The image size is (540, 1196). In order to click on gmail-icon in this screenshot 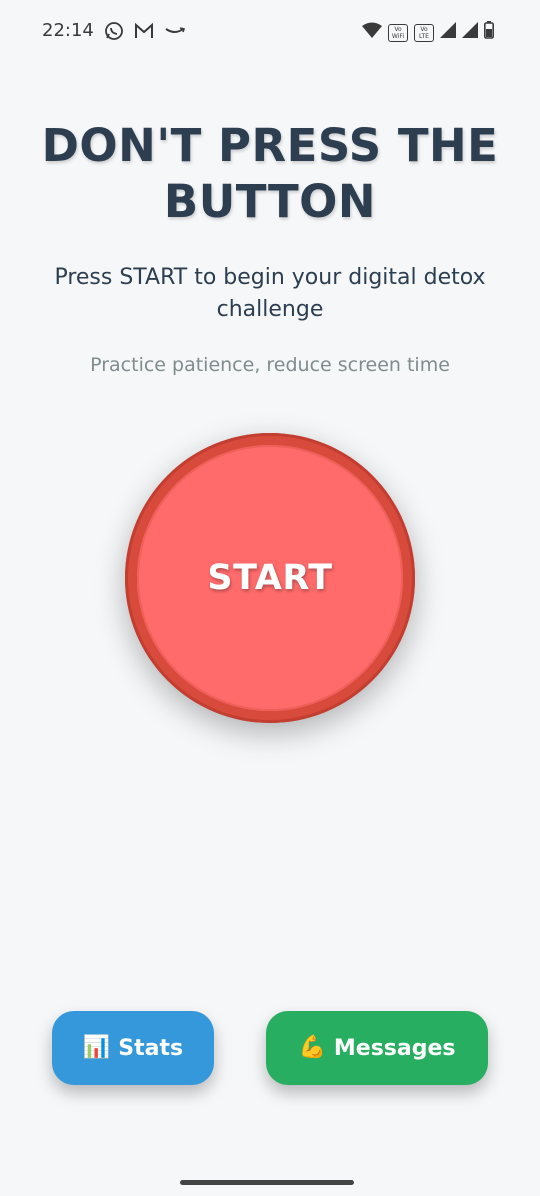, I will do `click(144, 33)`.